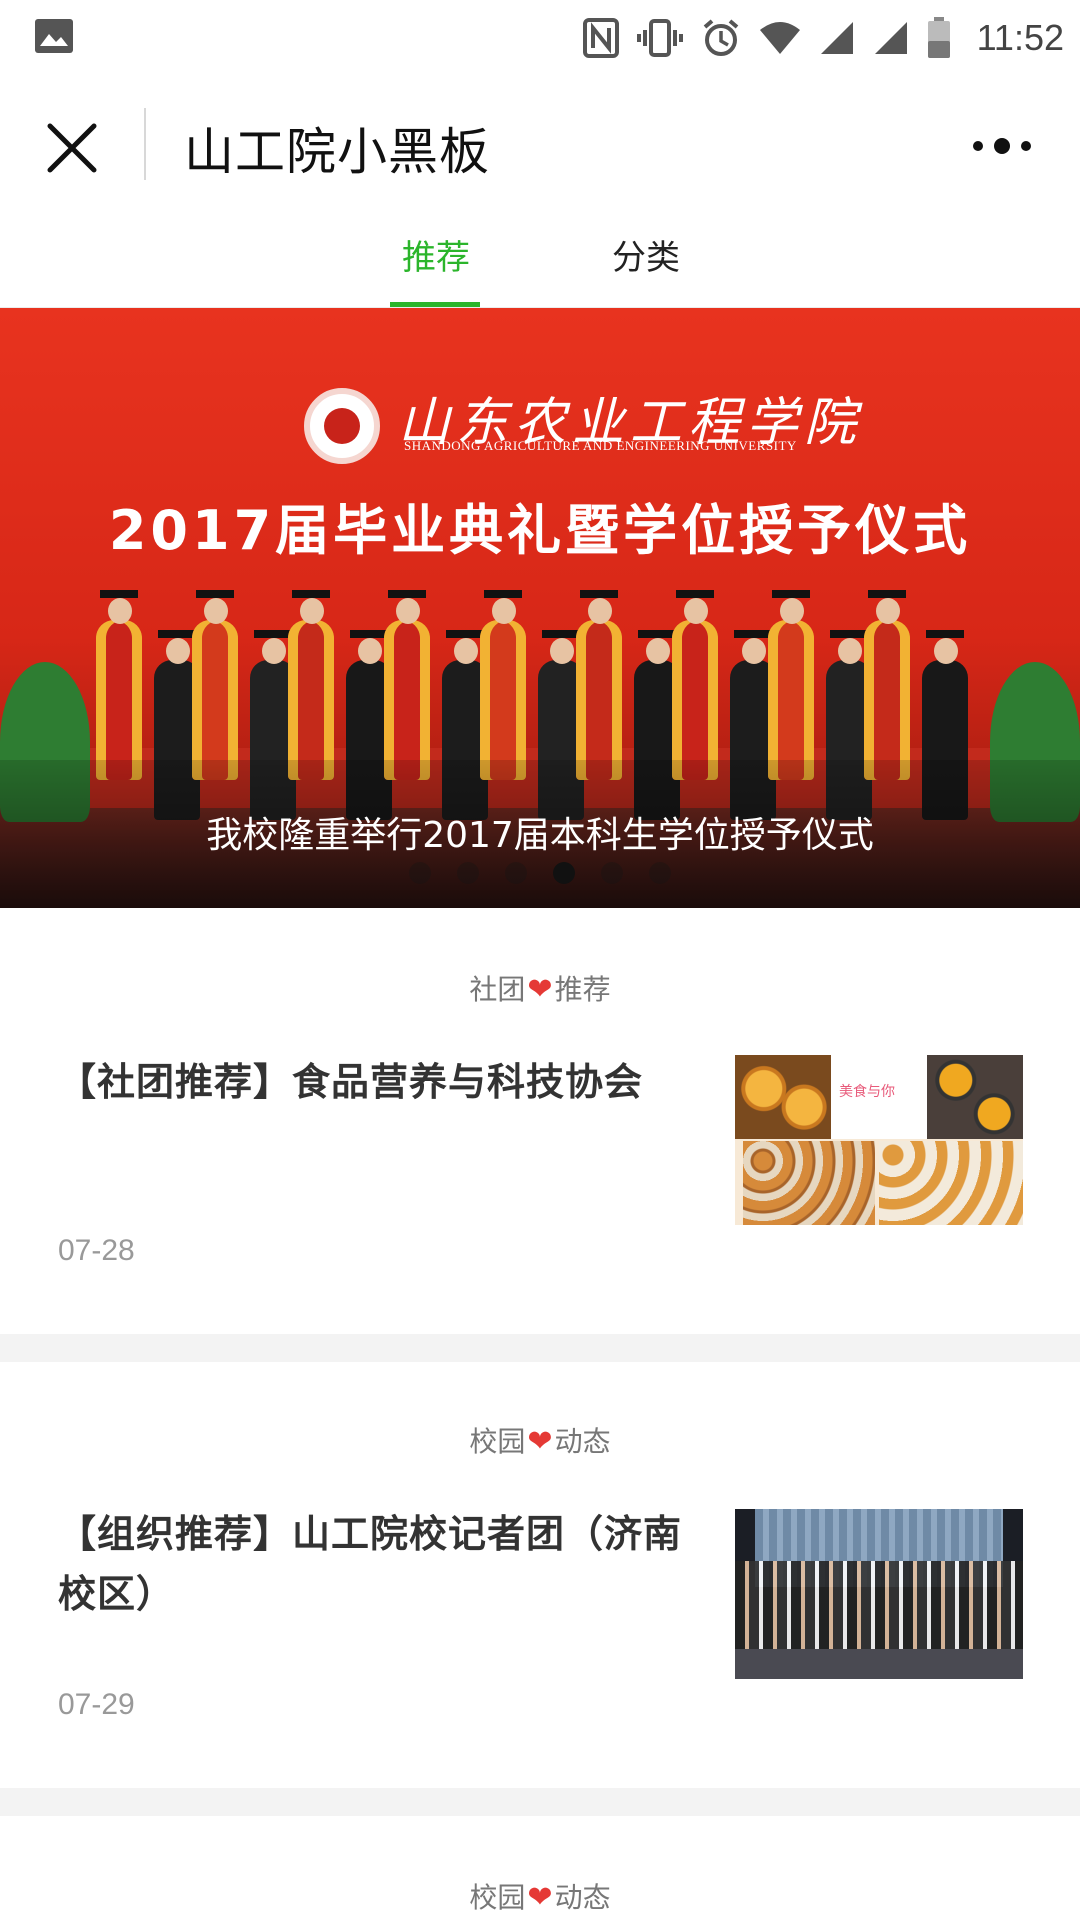 This screenshot has width=1080, height=1920. What do you see at coordinates (436, 254) in the screenshot?
I see `tab-recommend: 推荐` at bounding box center [436, 254].